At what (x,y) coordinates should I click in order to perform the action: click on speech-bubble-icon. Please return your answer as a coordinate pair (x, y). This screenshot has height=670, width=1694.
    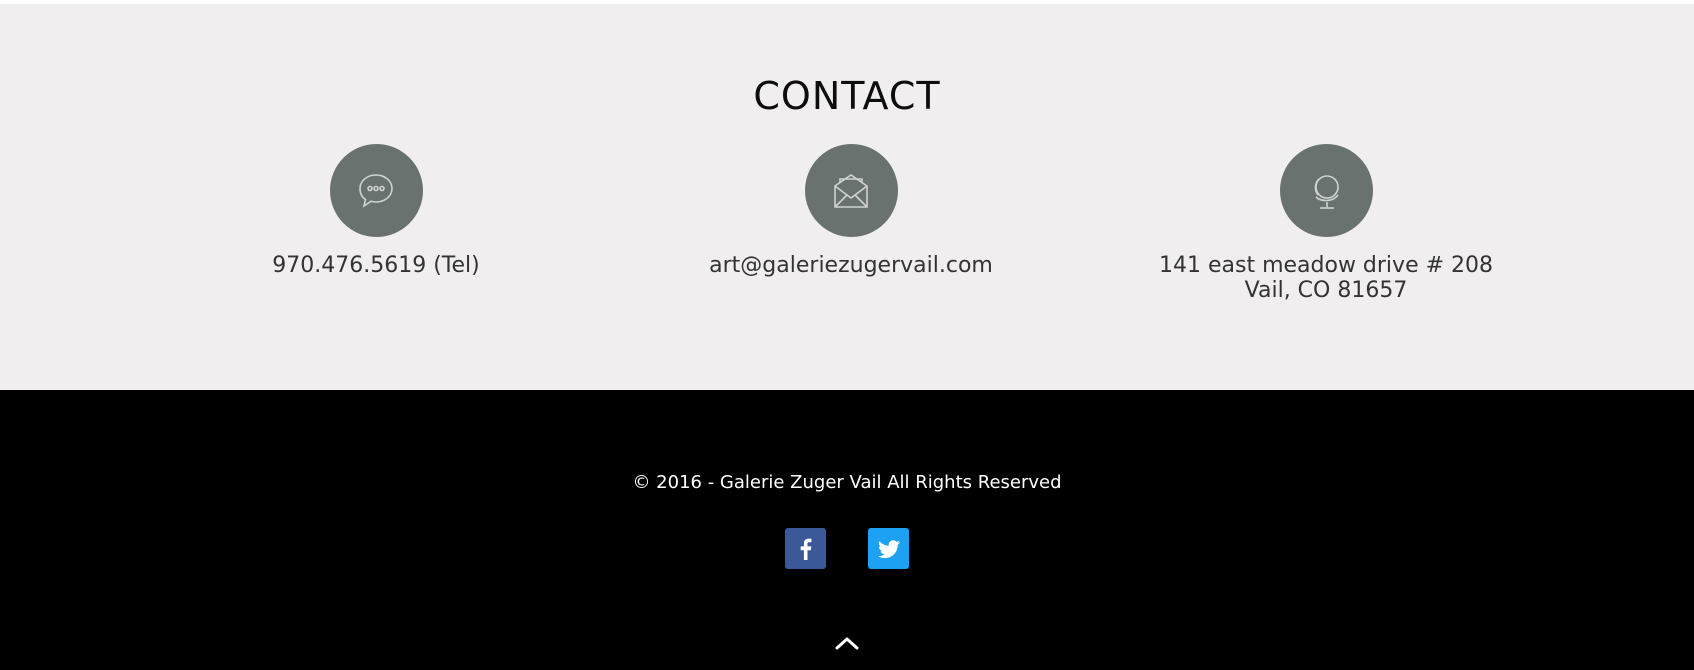
    Looking at the image, I should click on (376, 190).